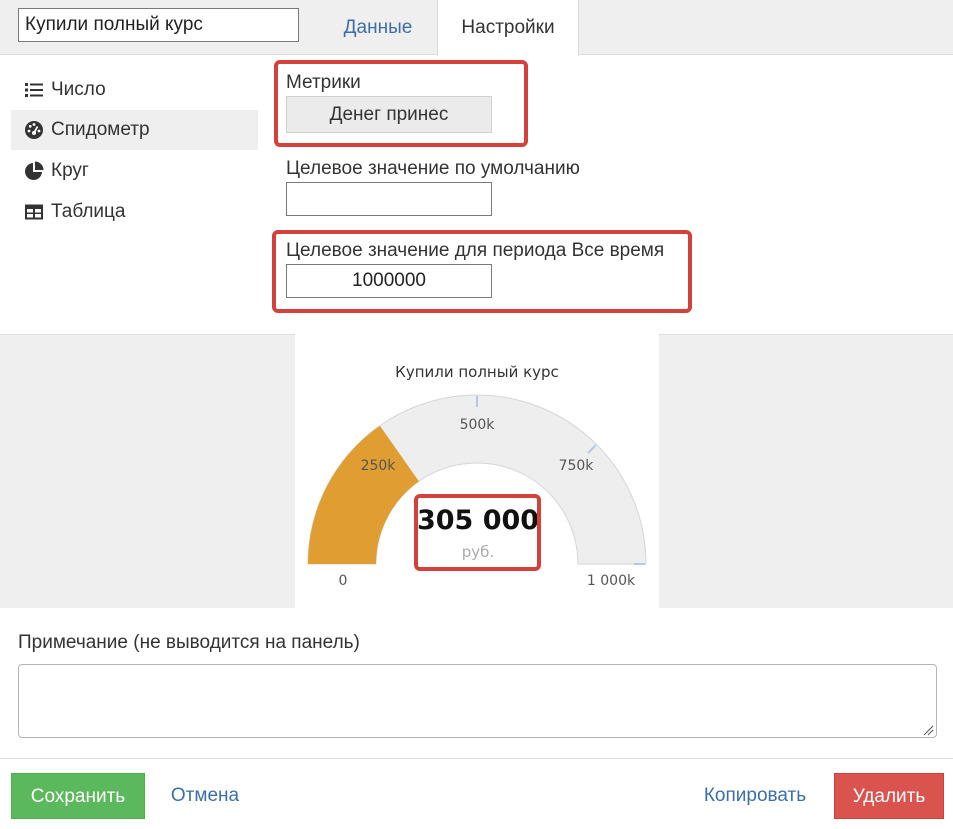 Image resolution: width=953 pixels, height=829 pixels. What do you see at coordinates (889, 796) in the screenshot?
I see `delete-button: Удалить` at bounding box center [889, 796].